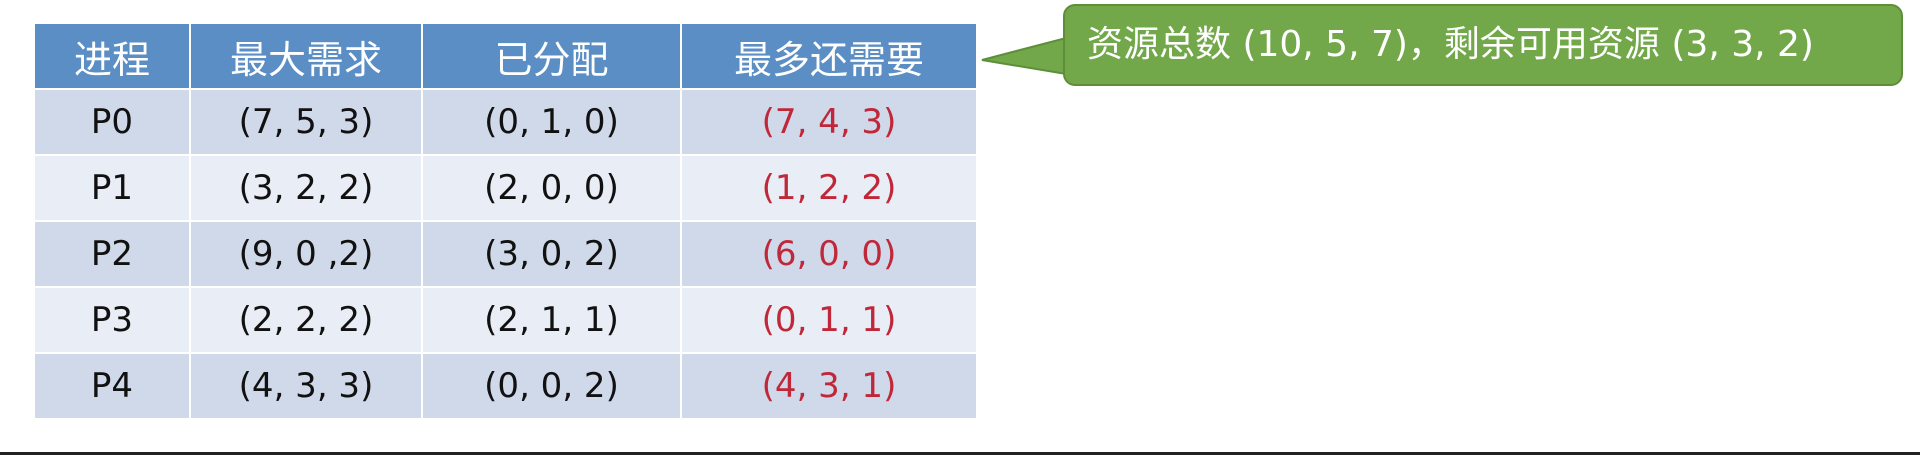 The width and height of the screenshot is (1920, 458). Describe the element at coordinates (551, 122) in the screenshot. I see `allocated-cell: (0, 1, 0)` at that location.